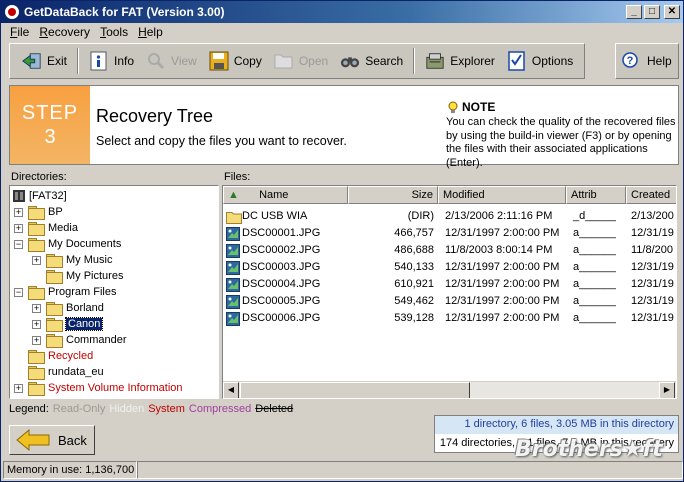  Describe the element at coordinates (95, 276) in the screenshot. I see `tree-node-label: My Pictures` at that location.